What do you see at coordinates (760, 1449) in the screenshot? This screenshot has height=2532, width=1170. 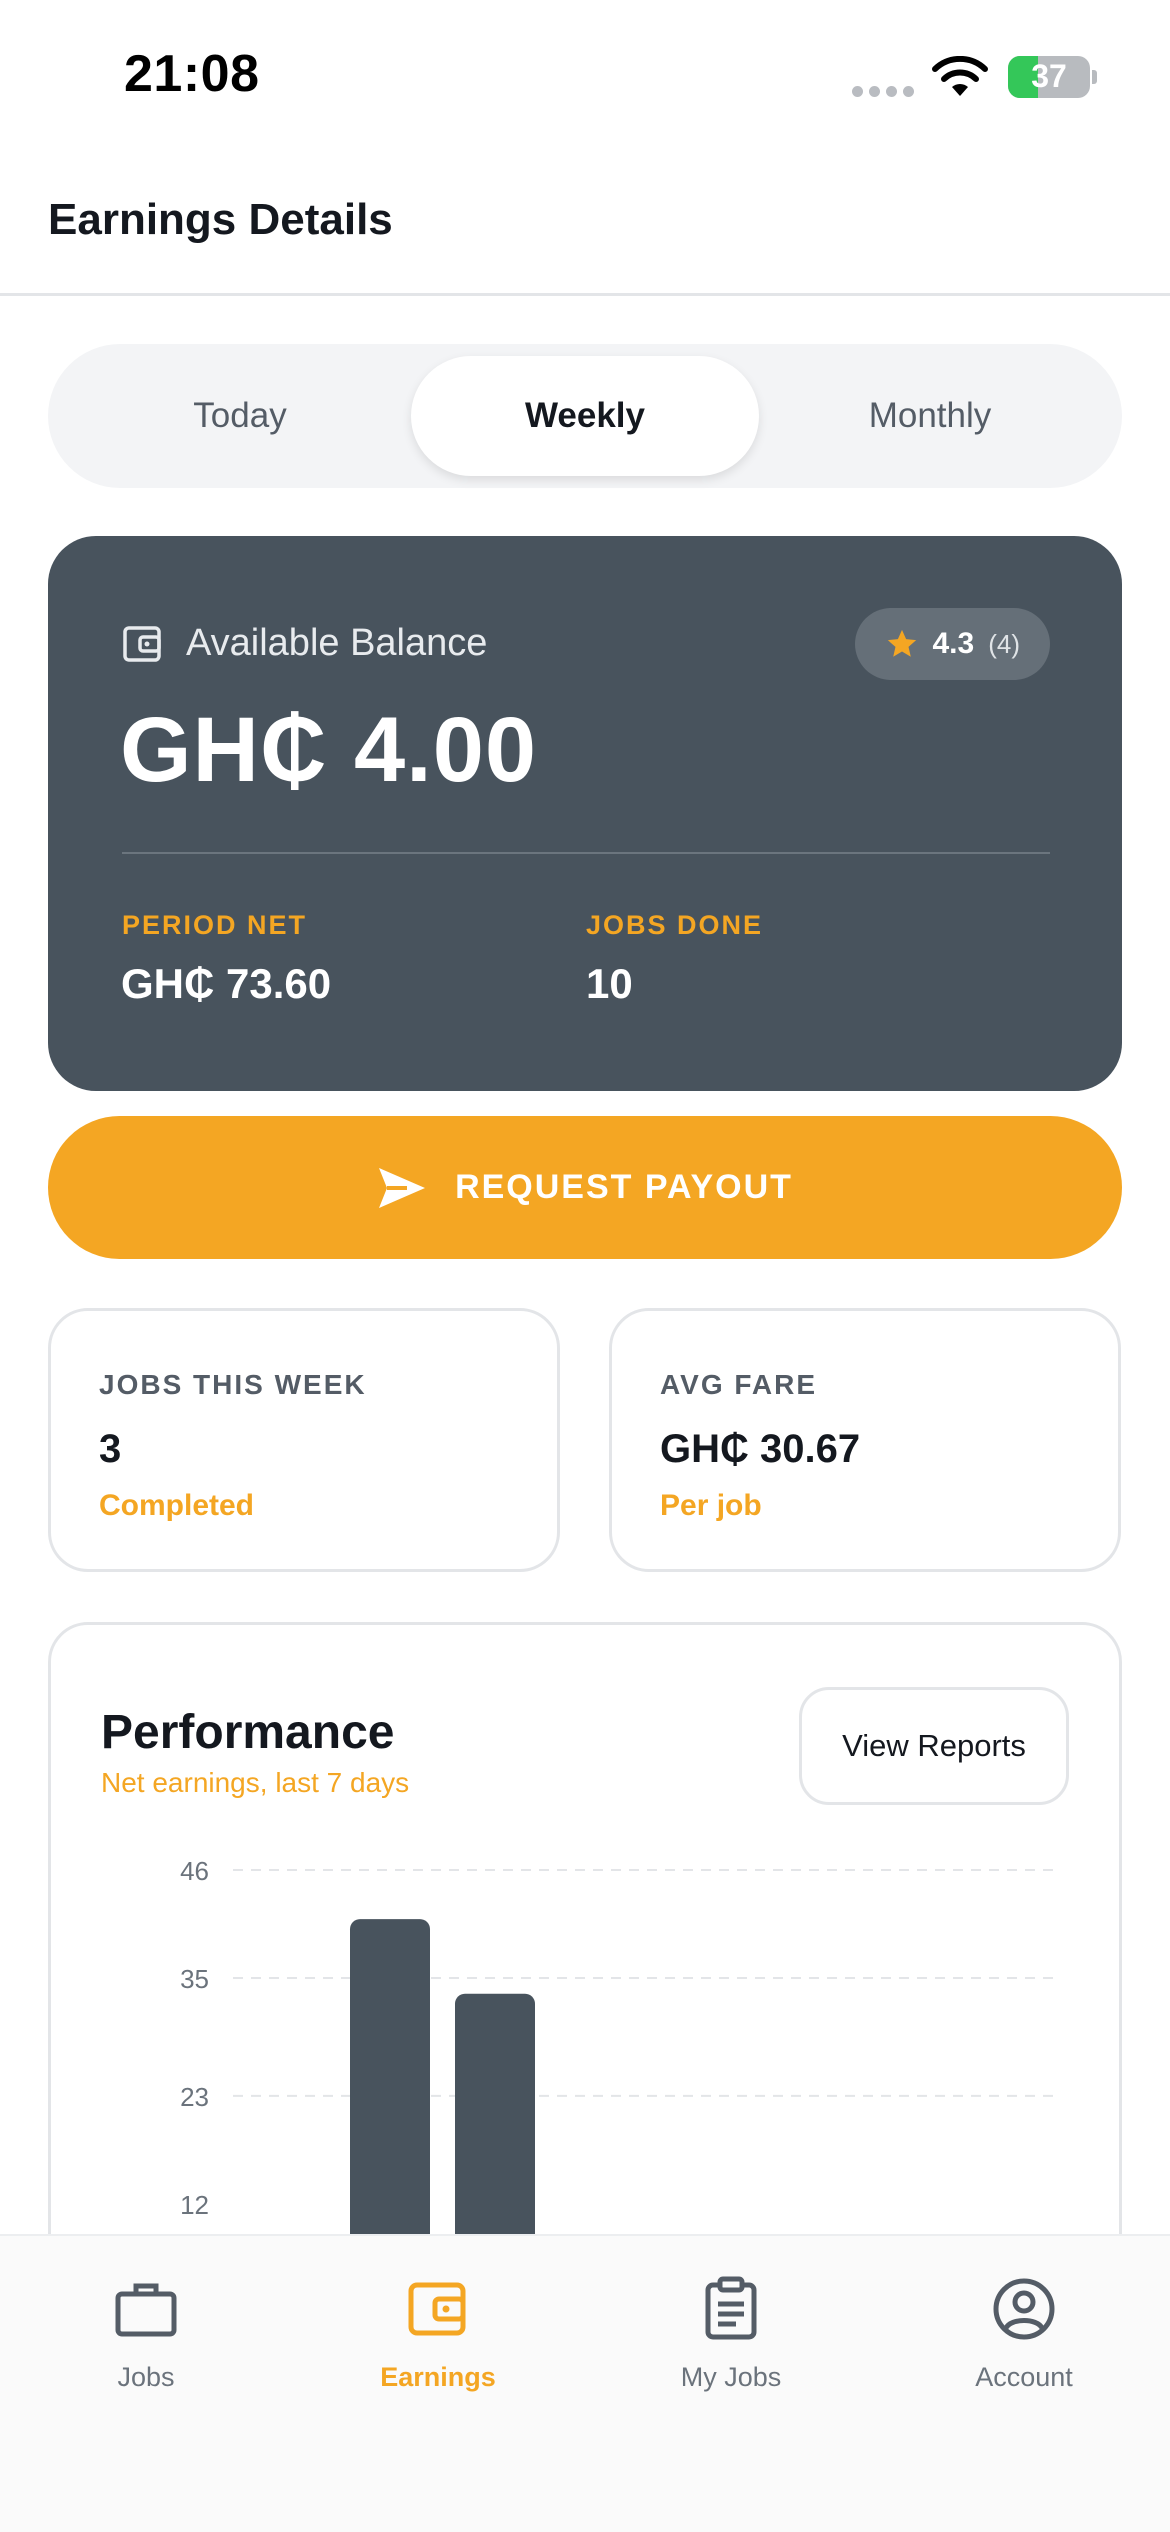 I see `stat-value: GH₵ 30.67` at bounding box center [760, 1449].